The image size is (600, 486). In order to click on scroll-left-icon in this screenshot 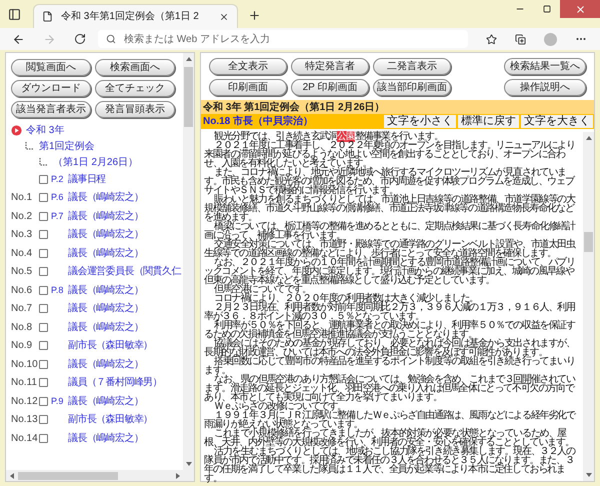, I will do `click(12, 475)`.